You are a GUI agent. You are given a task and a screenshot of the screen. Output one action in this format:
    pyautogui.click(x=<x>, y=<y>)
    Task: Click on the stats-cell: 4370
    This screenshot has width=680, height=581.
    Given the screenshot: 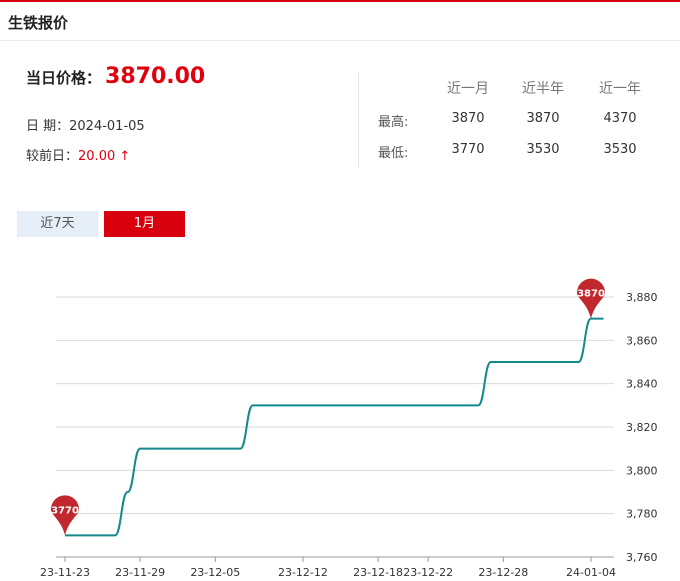 What is the action you would take?
    pyautogui.click(x=620, y=118)
    